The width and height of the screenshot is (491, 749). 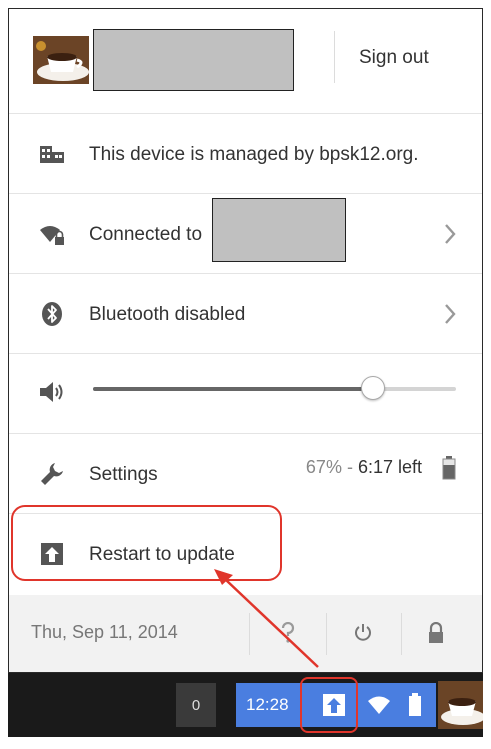 What do you see at coordinates (379, 705) in the screenshot?
I see `wifi-icon` at bounding box center [379, 705].